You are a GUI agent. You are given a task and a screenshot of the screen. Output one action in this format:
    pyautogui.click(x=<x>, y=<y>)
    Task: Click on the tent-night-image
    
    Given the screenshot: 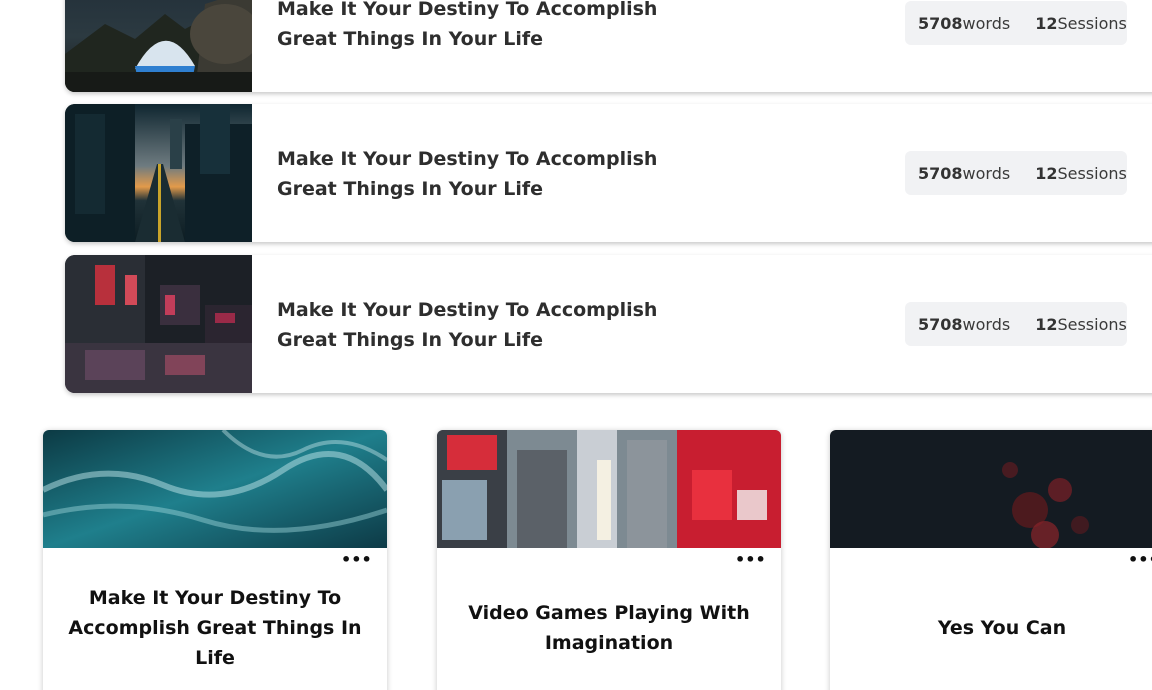 What is the action you would take?
    pyautogui.click(x=158, y=46)
    